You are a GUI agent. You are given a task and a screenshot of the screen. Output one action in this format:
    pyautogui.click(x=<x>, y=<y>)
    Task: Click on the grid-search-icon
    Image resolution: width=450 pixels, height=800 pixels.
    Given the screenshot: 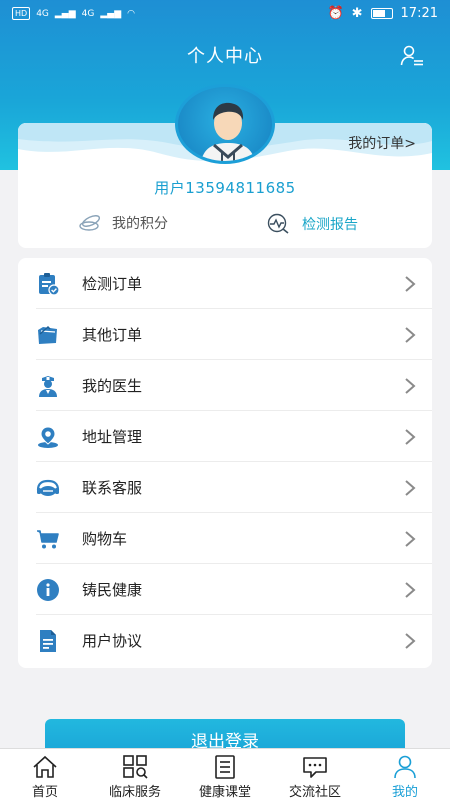 What is the action you would take?
    pyautogui.click(x=135, y=767)
    